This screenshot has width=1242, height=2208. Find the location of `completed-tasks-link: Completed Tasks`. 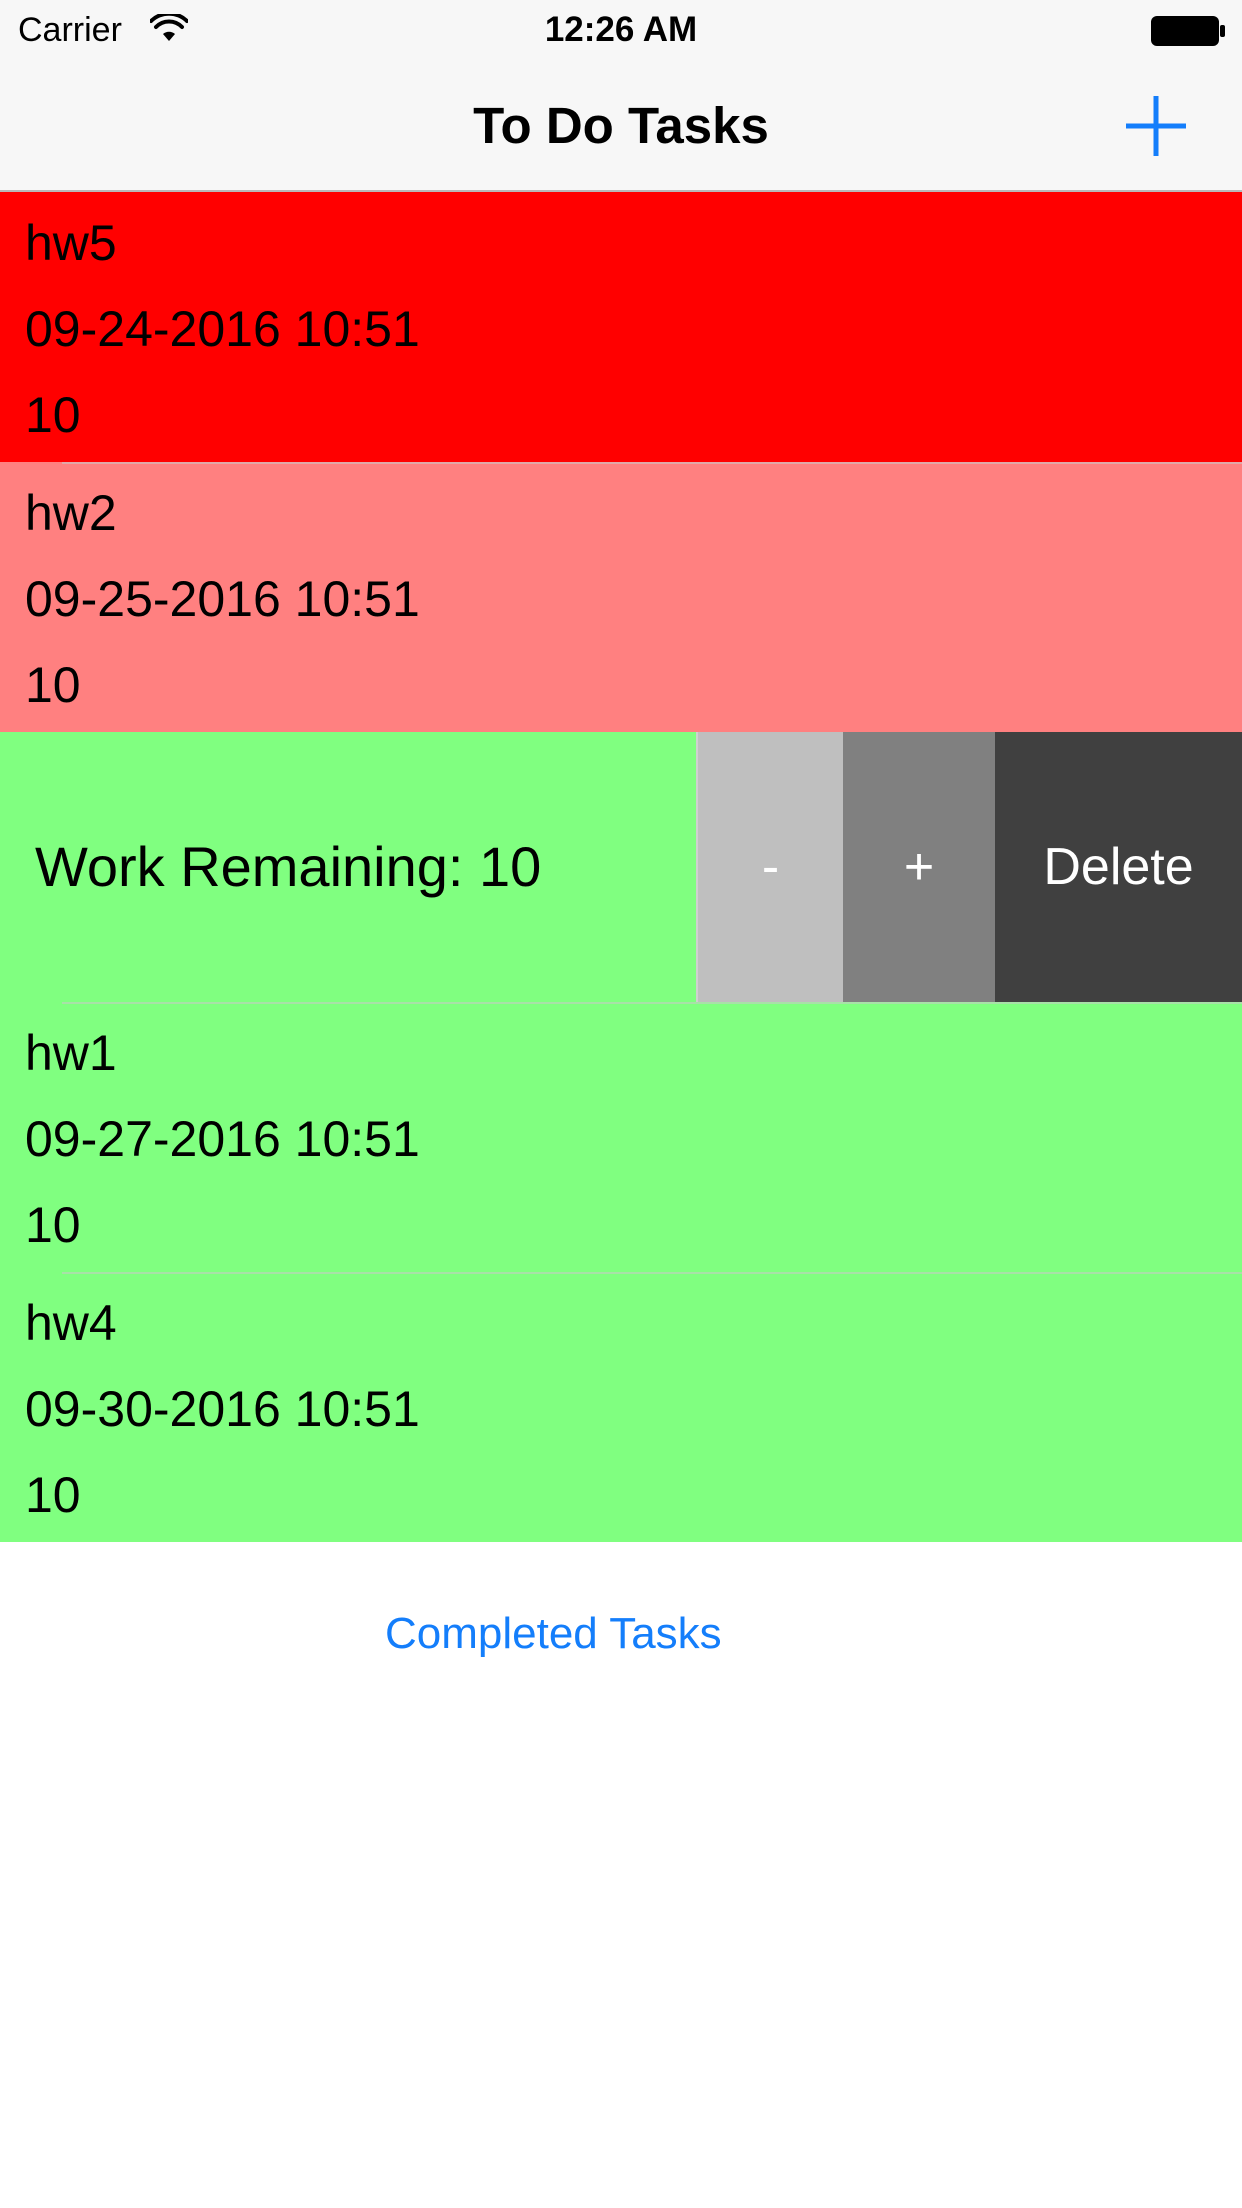

completed-tasks-link: Completed Tasks is located at coordinates (553, 1634).